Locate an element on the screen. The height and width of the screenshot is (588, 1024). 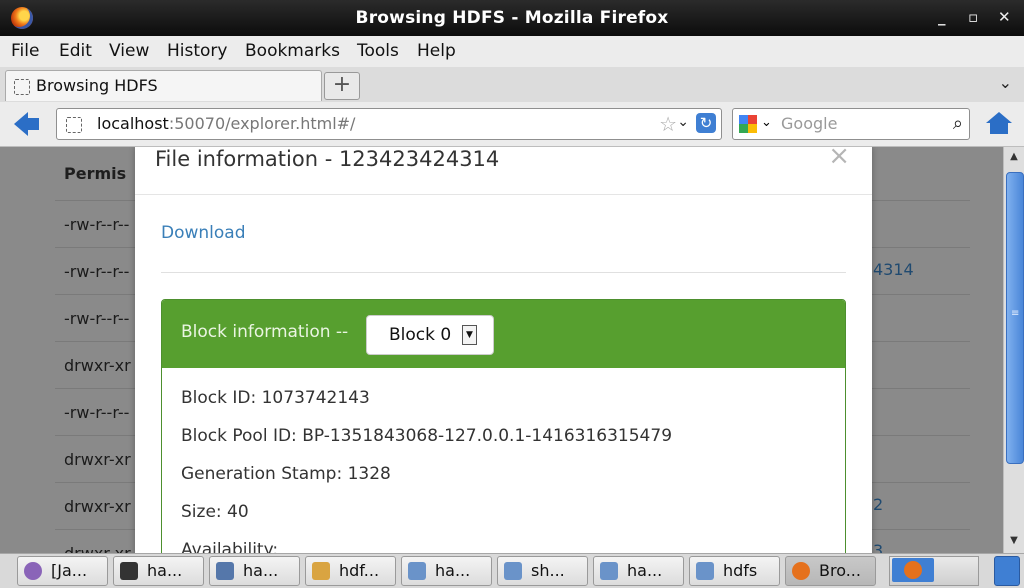
scrollbar-thumb: ≡ is located at coordinates (1015, 318).